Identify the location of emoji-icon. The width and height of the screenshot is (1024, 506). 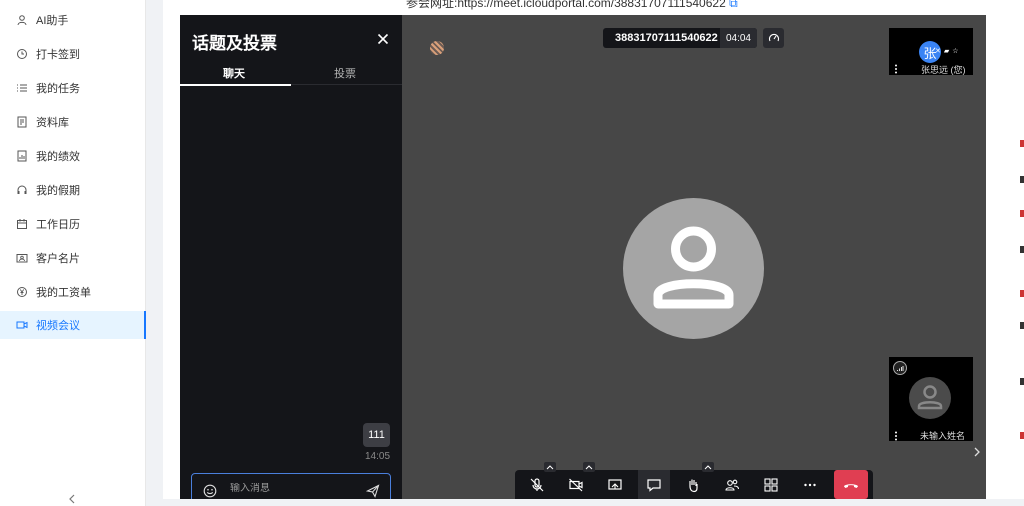
(210, 491).